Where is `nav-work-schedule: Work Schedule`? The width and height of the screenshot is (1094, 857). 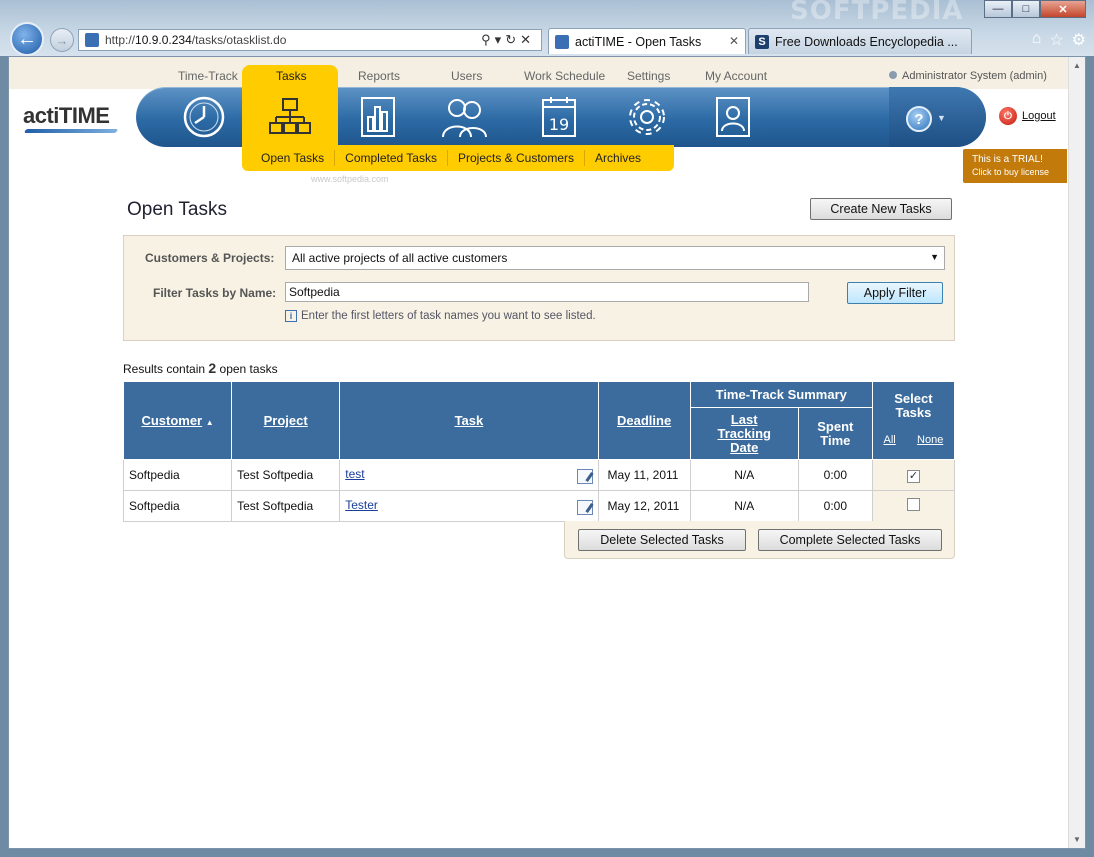
nav-work-schedule: Work Schedule is located at coordinates (564, 76).